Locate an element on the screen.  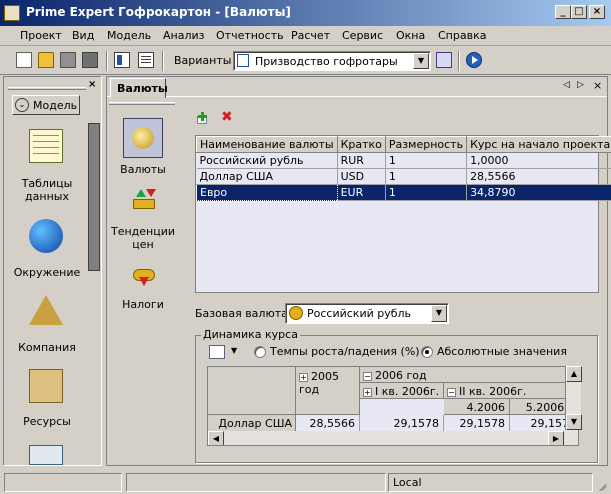
header-q1: + I кв. 2006г. is located at coordinates (402, 391).